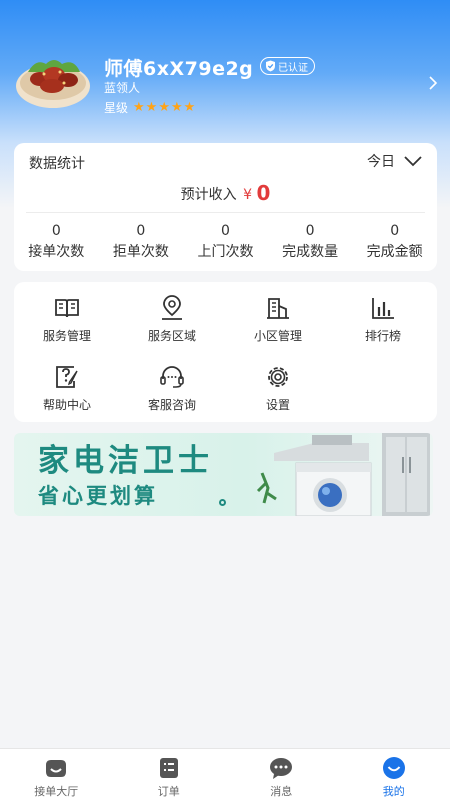  What do you see at coordinates (98, 496) in the screenshot?
I see `banner-subtitle: 省心更划算` at bounding box center [98, 496].